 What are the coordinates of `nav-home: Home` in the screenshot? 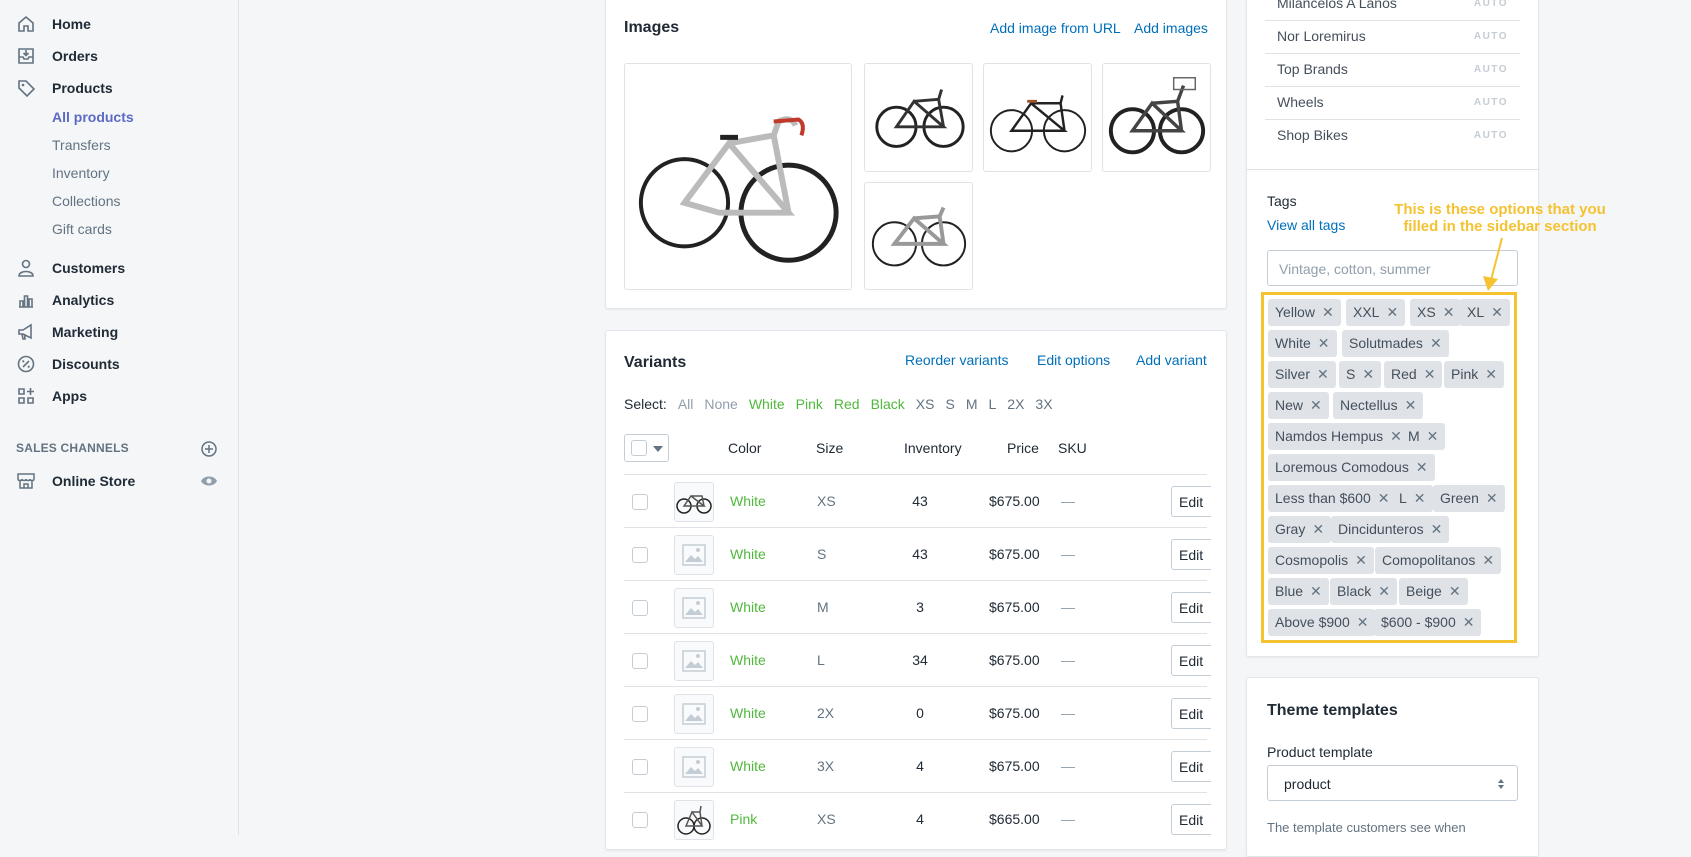 It's located at (119, 24).